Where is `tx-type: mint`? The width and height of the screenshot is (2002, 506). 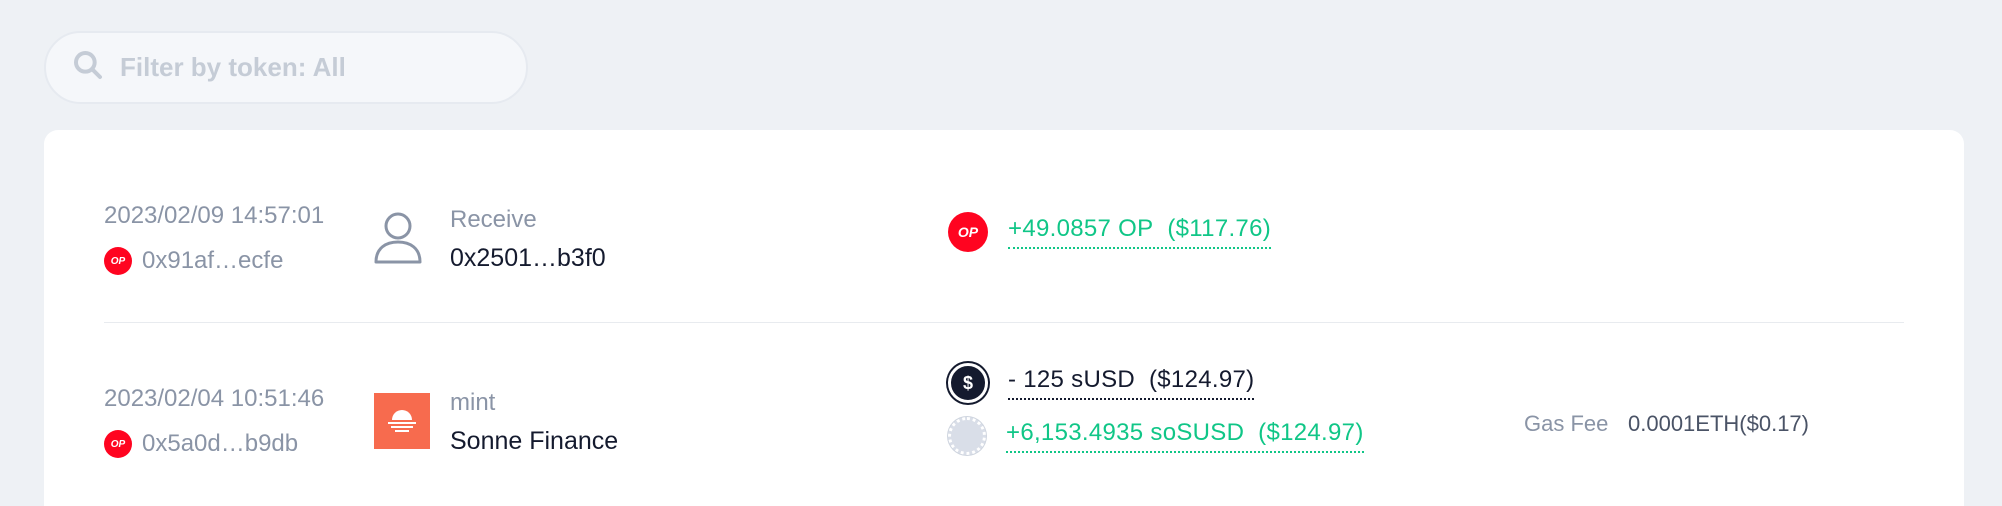 tx-type: mint is located at coordinates (473, 402).